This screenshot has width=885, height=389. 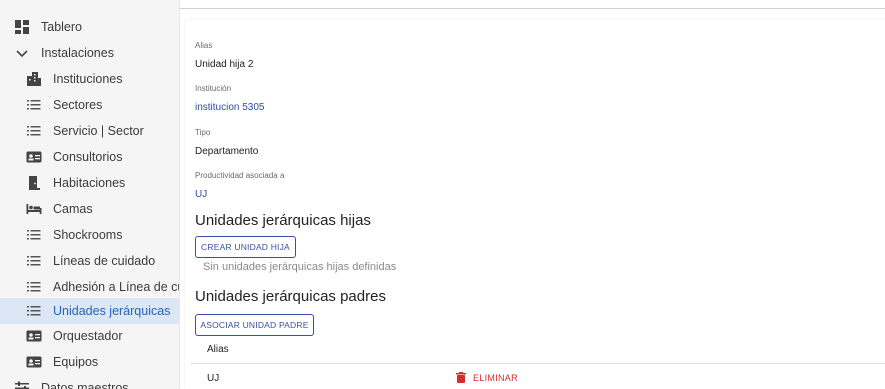 I want to click on sidebar-item-unidades-jerarquicas: Unidades jerárquicas, so click(x=89, y=311).